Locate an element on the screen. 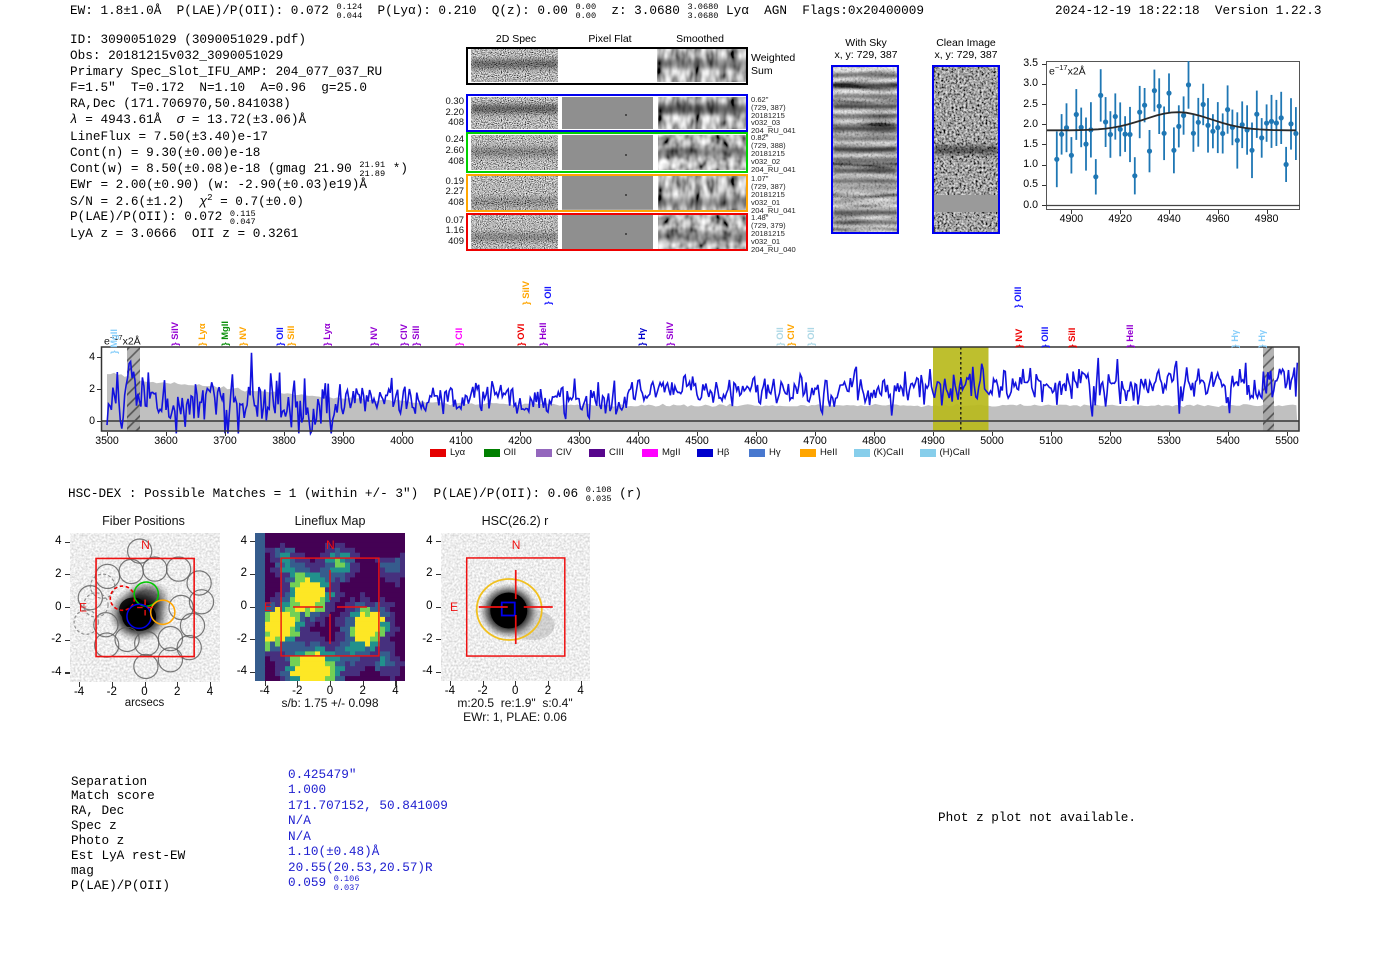 Image resolution: width=1400 pixels, height=953 pixels. svg-text: } OVI is located at coordinates (520, 335).